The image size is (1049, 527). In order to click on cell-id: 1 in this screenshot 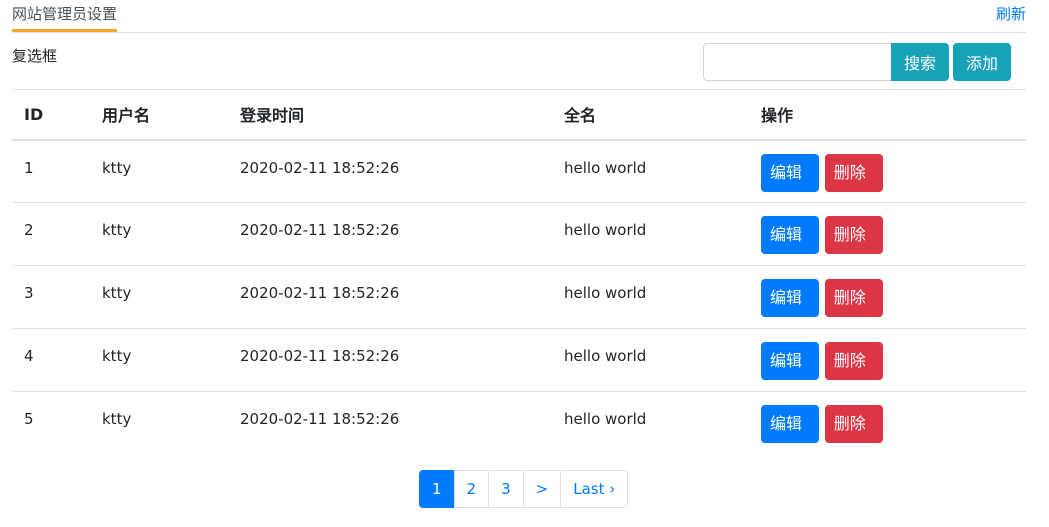, I will do `click(51, 171)`.